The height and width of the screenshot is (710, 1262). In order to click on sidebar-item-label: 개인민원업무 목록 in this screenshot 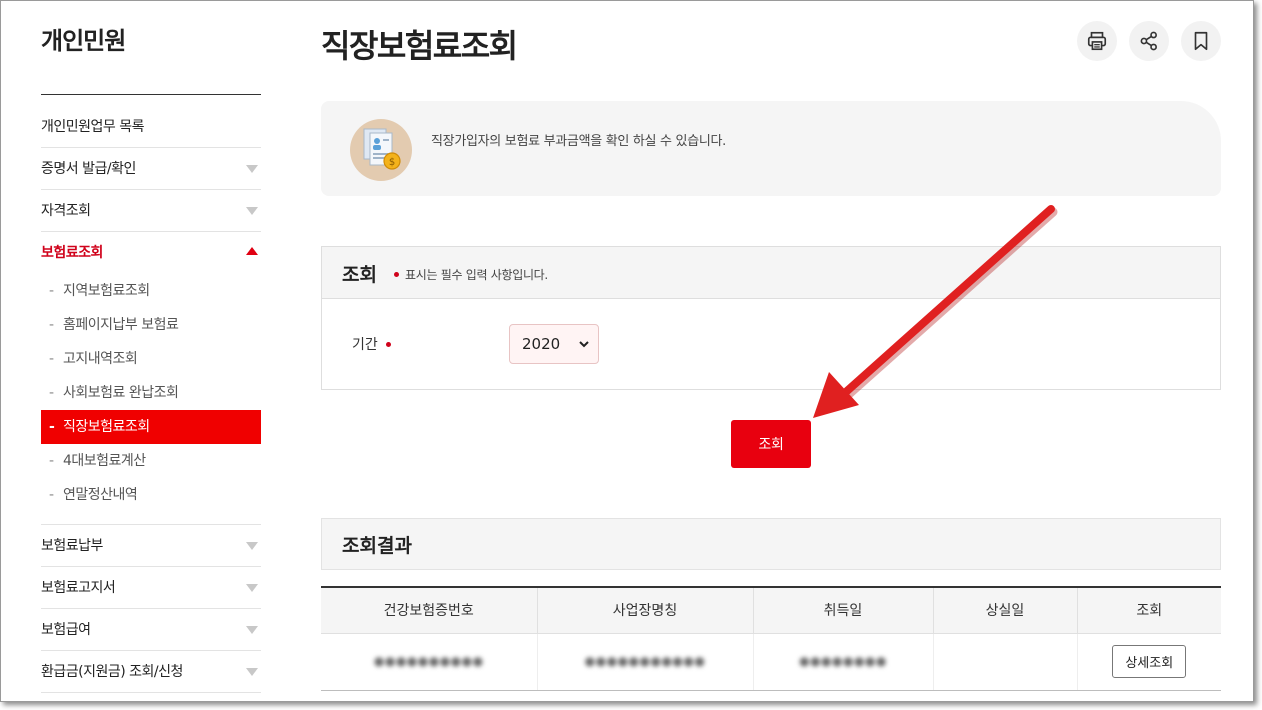, I will do `click(93, 127)`.